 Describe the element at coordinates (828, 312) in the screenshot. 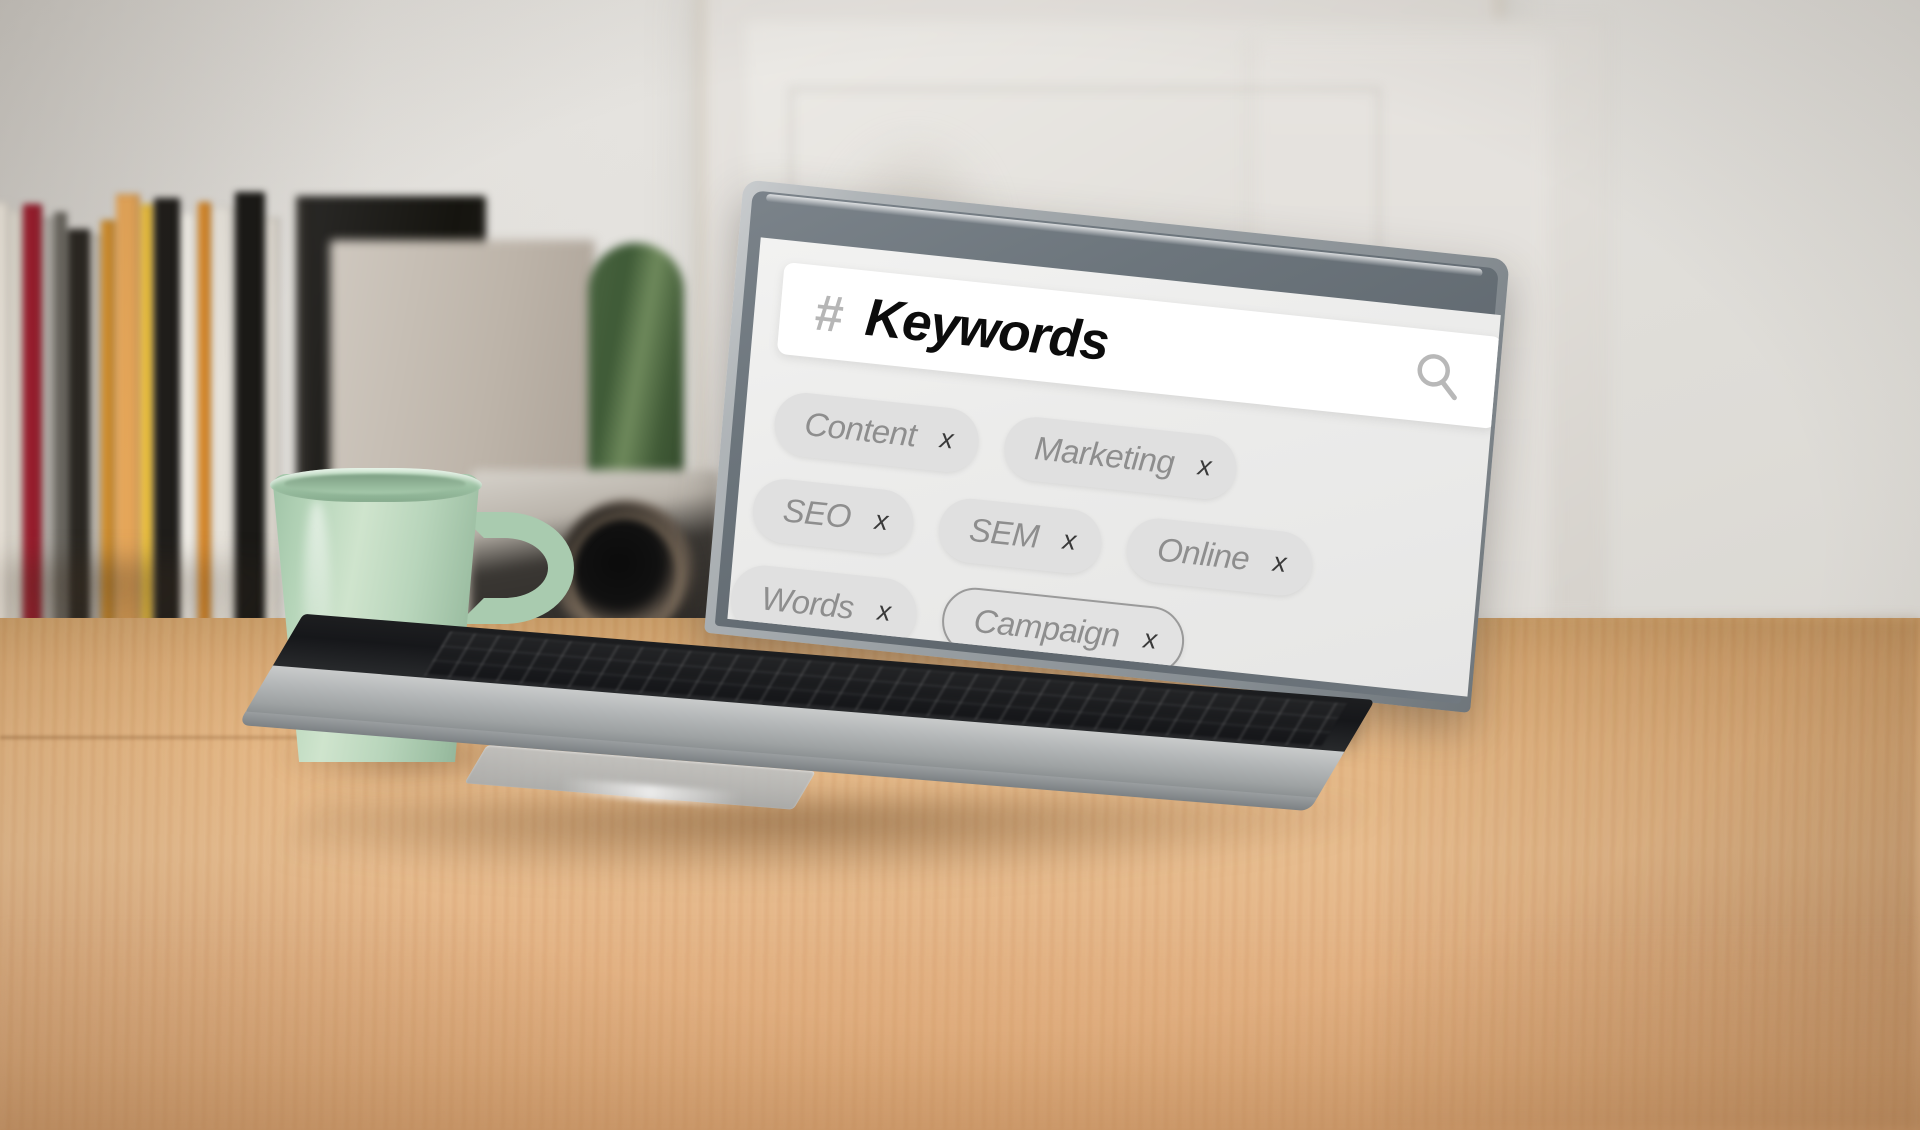

I see `hash-icon: #` at that location.